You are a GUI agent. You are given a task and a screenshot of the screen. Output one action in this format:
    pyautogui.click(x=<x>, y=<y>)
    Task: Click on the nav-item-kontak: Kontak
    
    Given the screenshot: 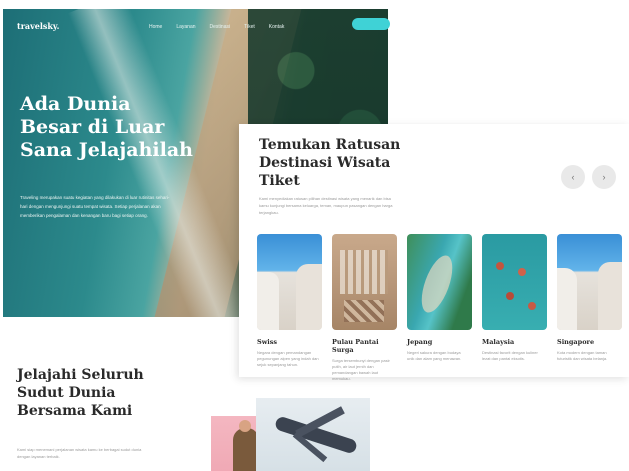 What is the action you would take?
    pyautogui.click(x=277, y=27)
    